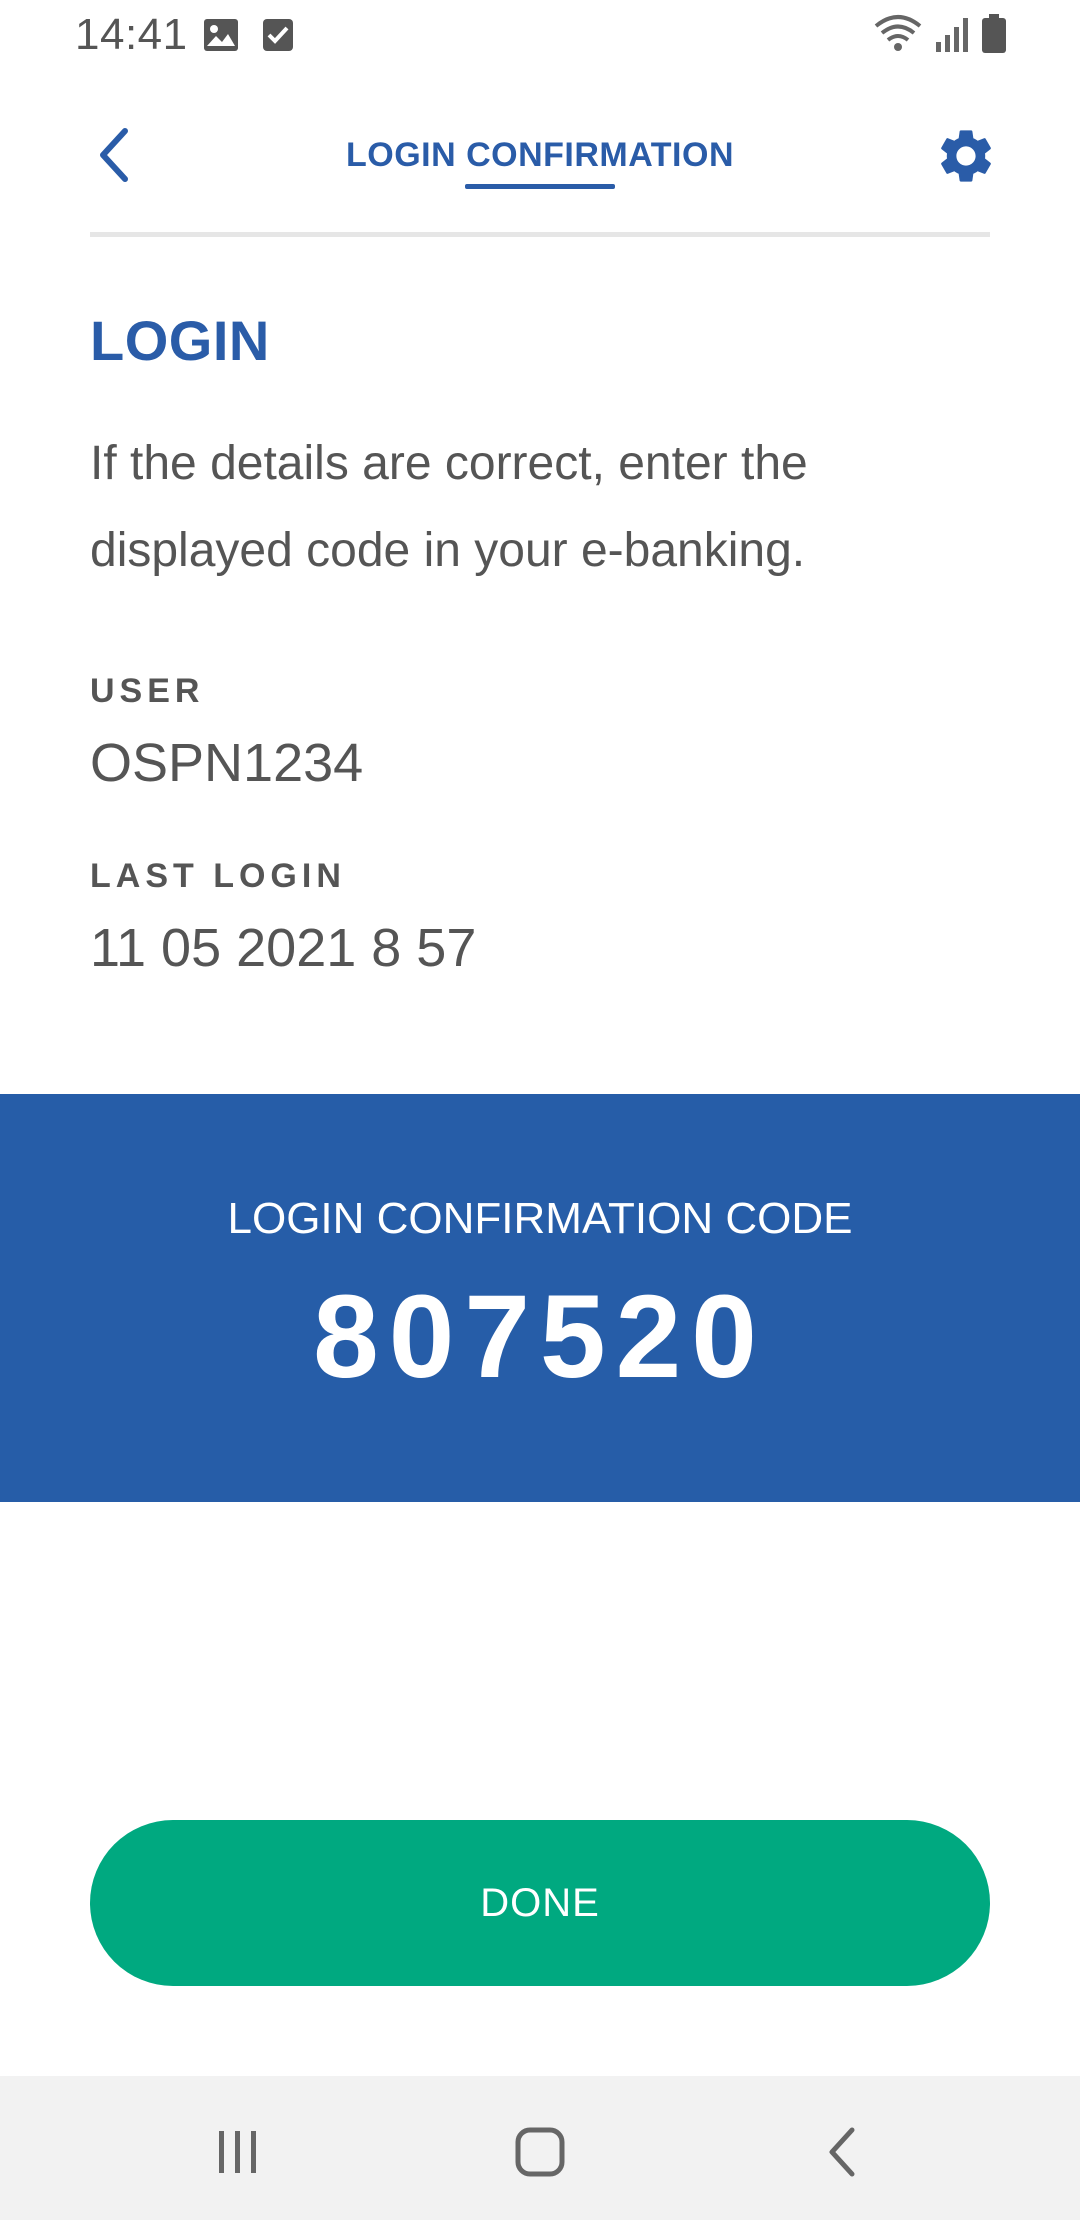 The image size is (1080, 2220). I want to click on back-icon, so click(842, 2152).